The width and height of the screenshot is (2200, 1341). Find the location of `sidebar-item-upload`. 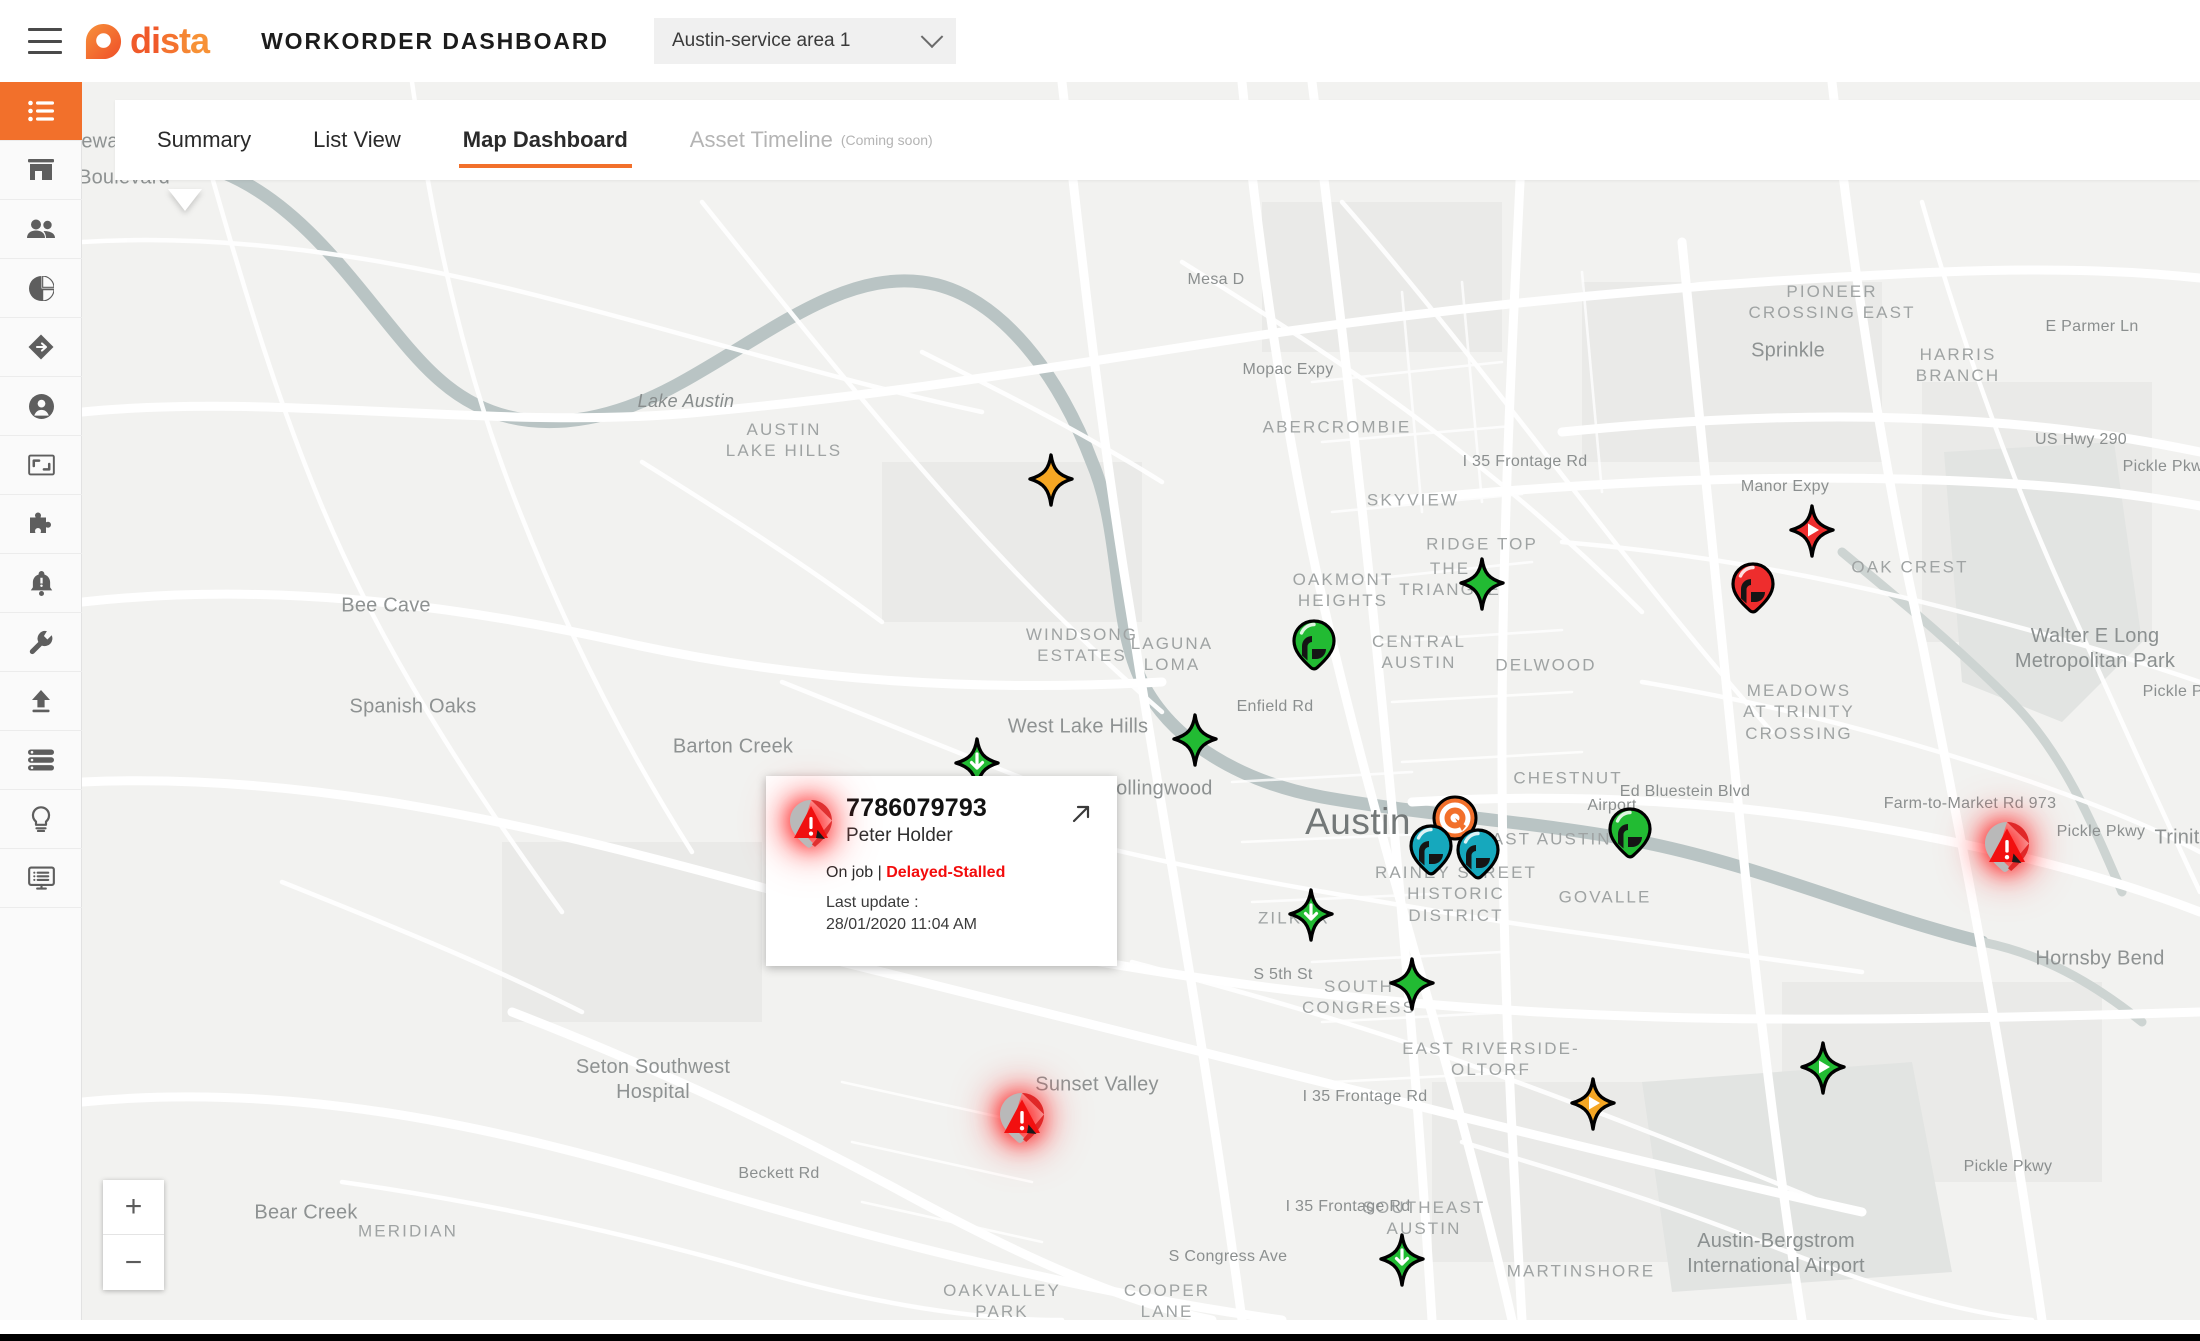

sidebar-item-upload is located at coordinates (41, 701).